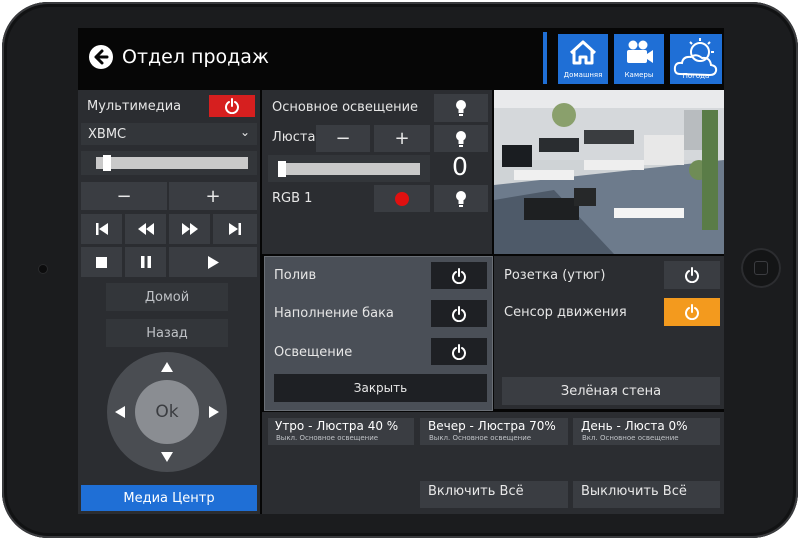  I want to click on main-light-label: Основное освещение, so click(345, 107).